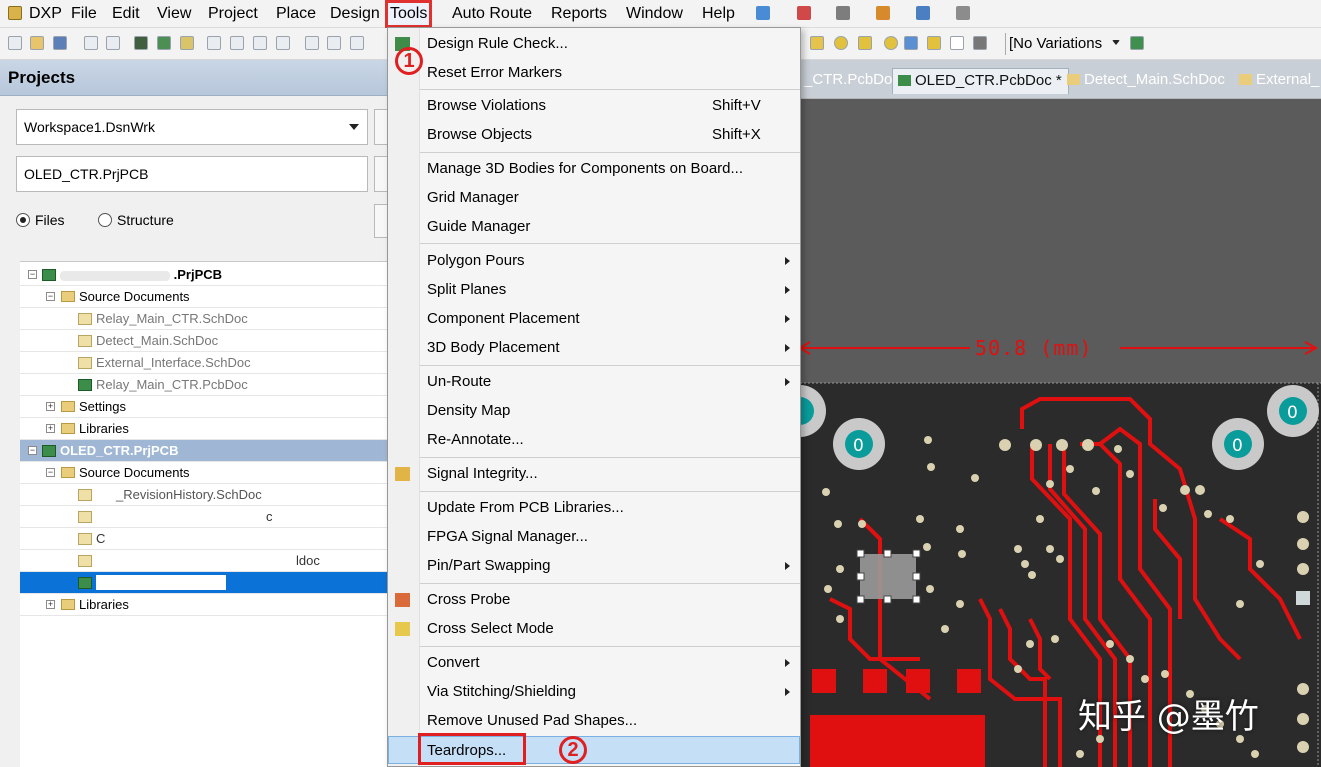 The width and height of the screenshot is (1321, 767). Describe the element at coordinates (911, 43) in the screenshot. I see `fill-icon` at that location.